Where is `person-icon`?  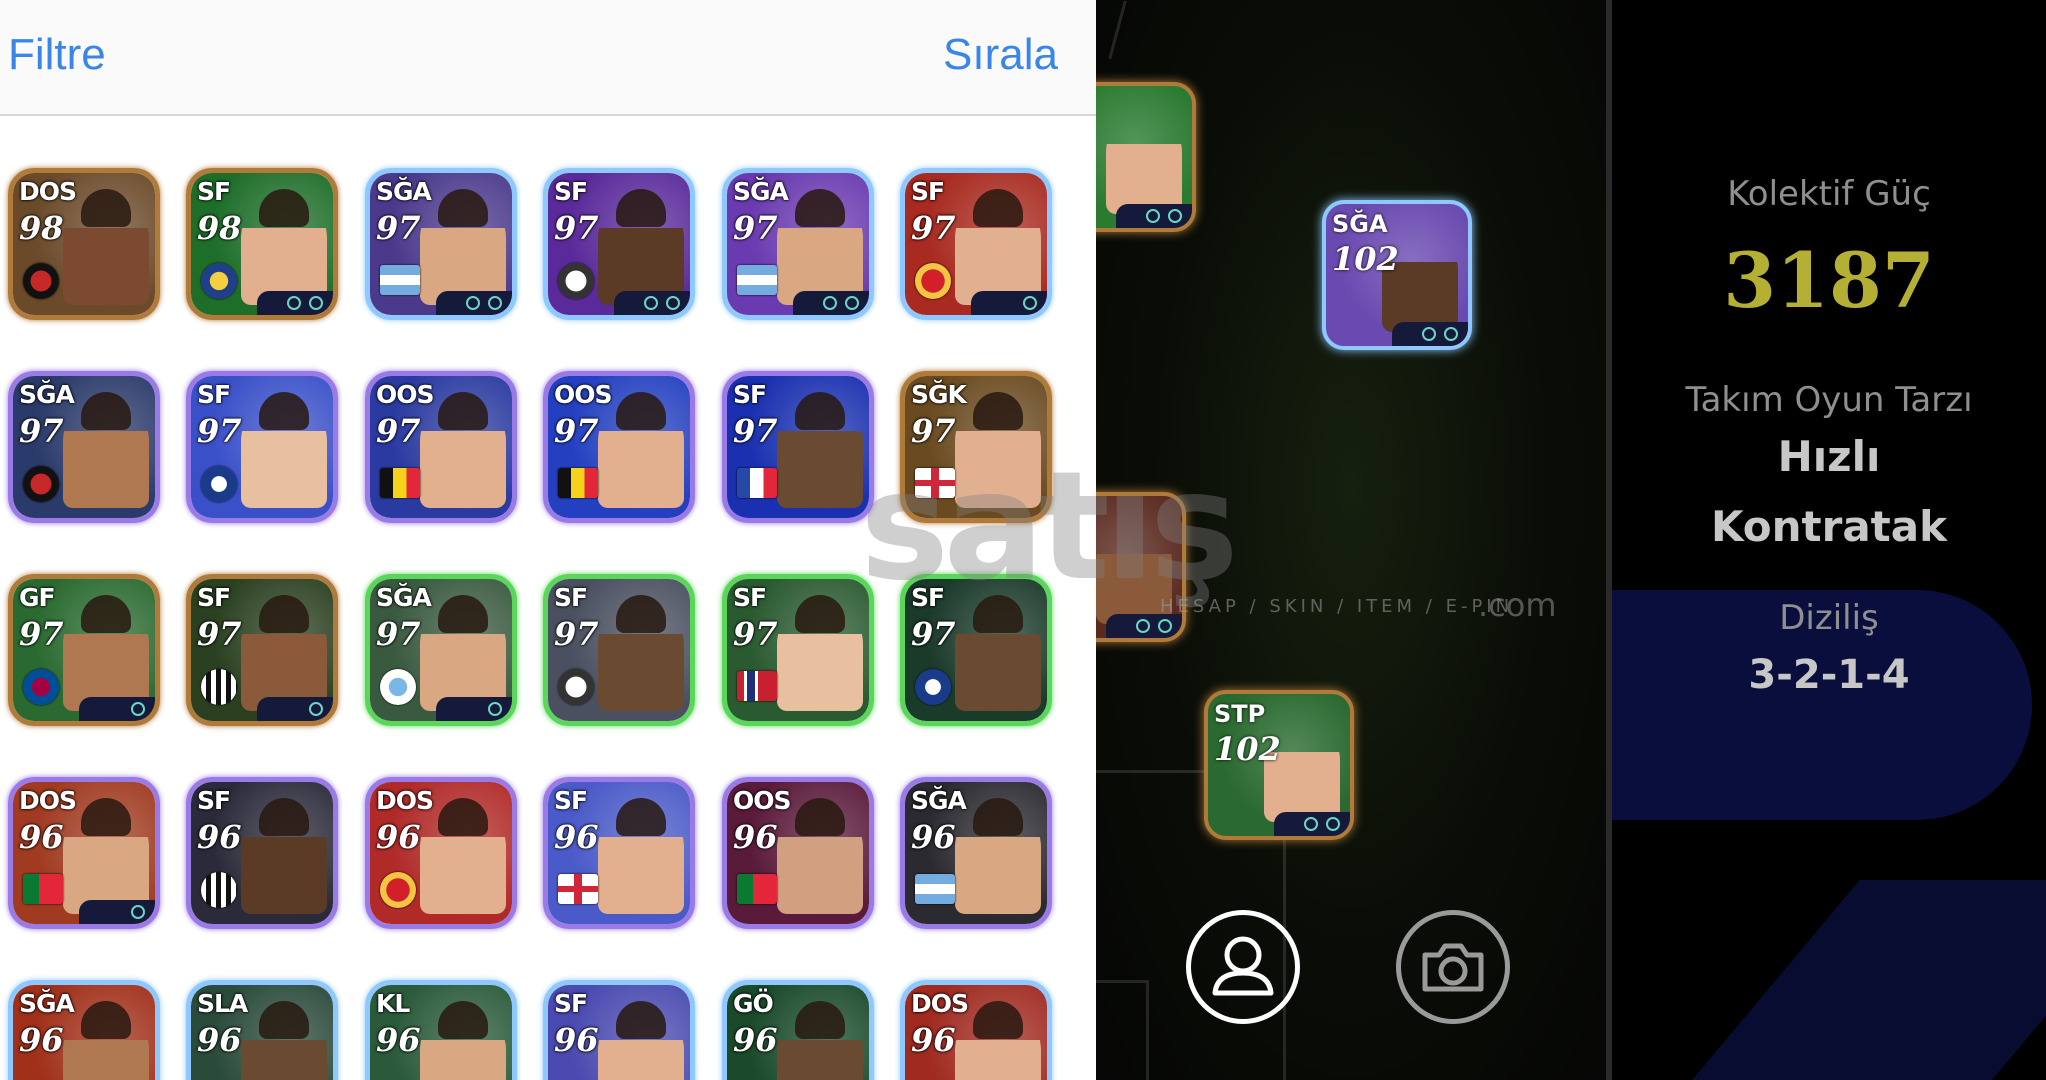
person-icon is located at coordinates (1243, 966).